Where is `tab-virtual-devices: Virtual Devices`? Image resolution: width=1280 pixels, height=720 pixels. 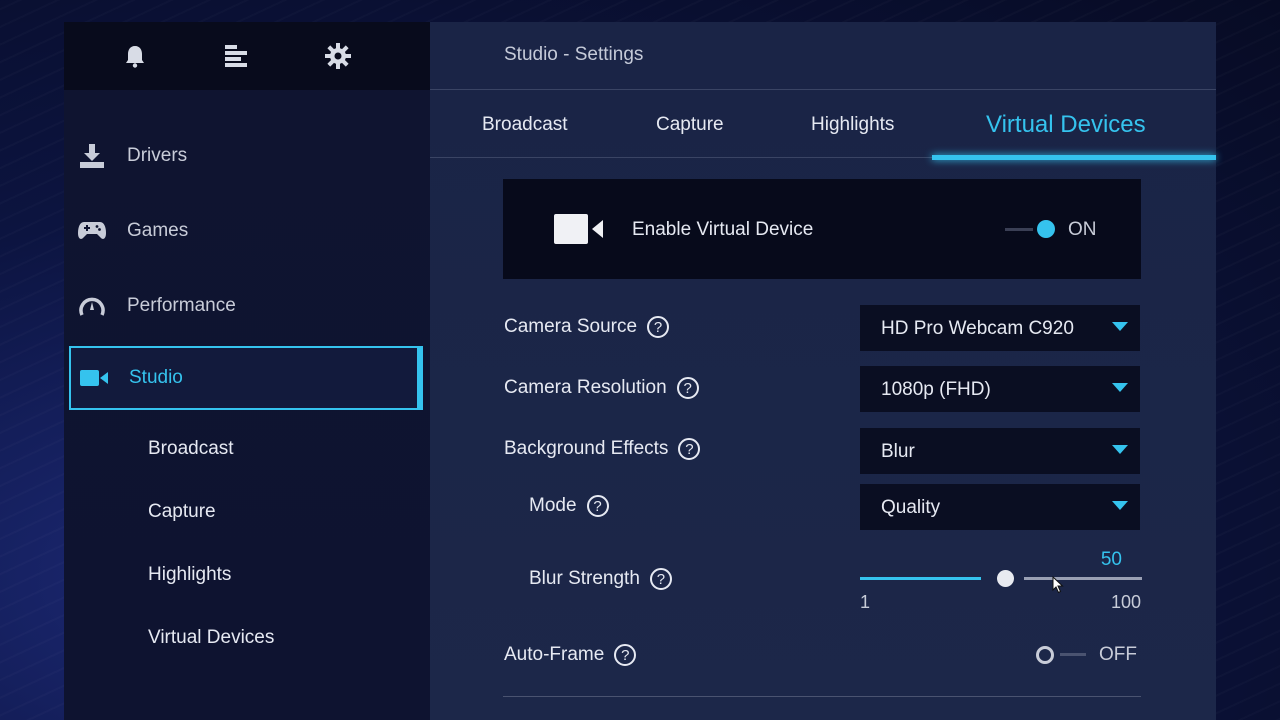
tab-virtual-devices: Virtual Devices is located at coordinates (1066, 125).